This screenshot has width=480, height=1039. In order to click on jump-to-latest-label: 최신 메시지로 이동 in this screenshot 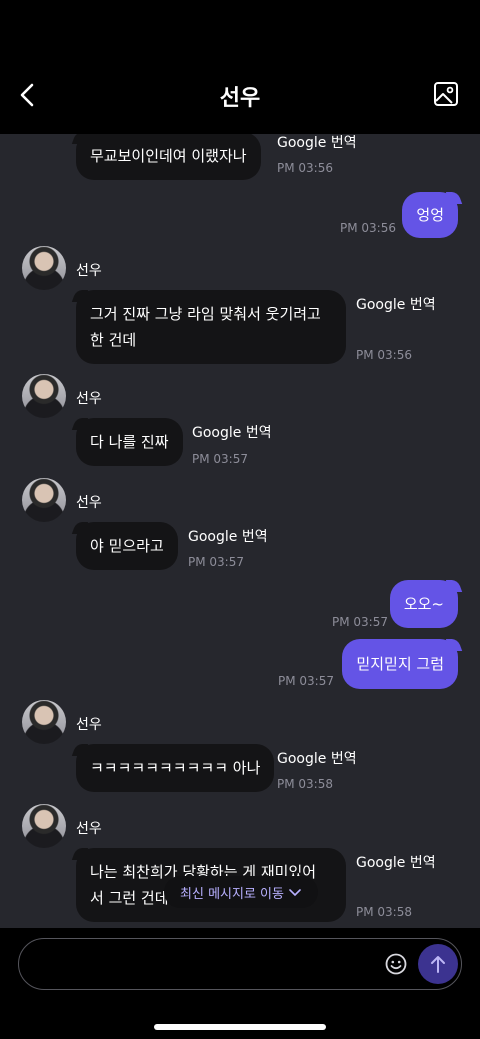, I will do `click(232, 894)`.